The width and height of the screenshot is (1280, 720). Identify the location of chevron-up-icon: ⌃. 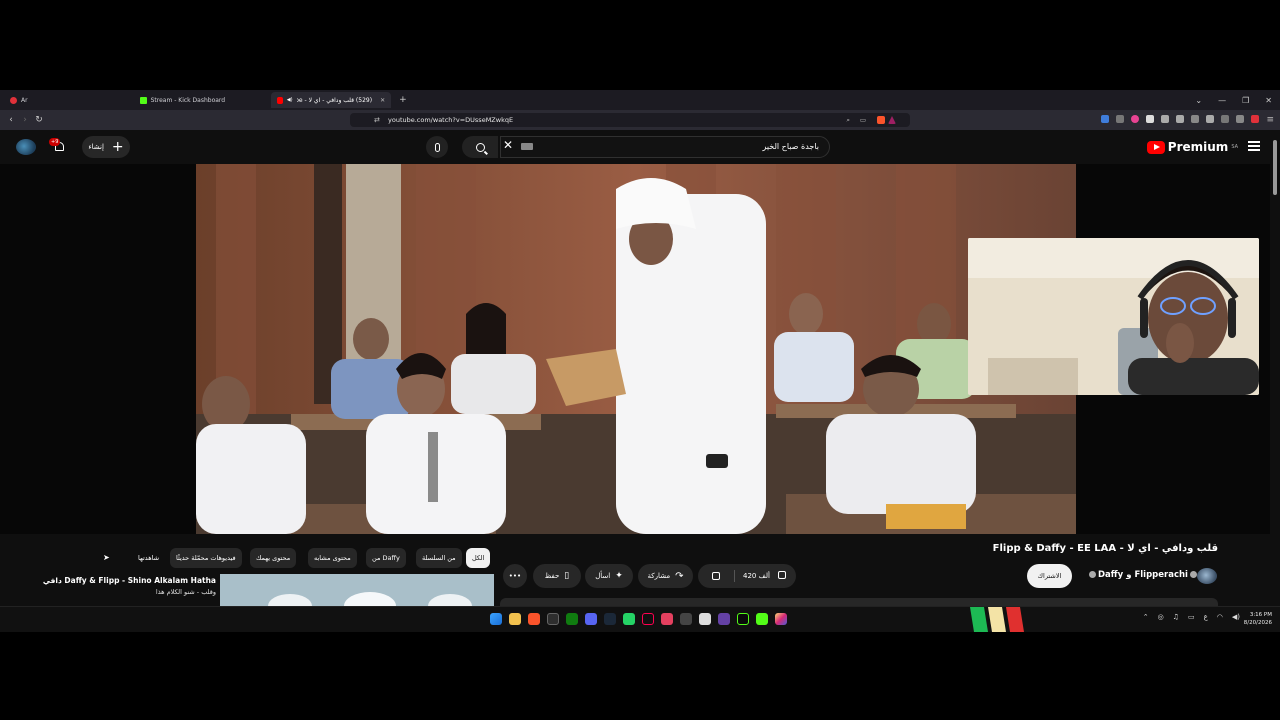
(1146, 617).